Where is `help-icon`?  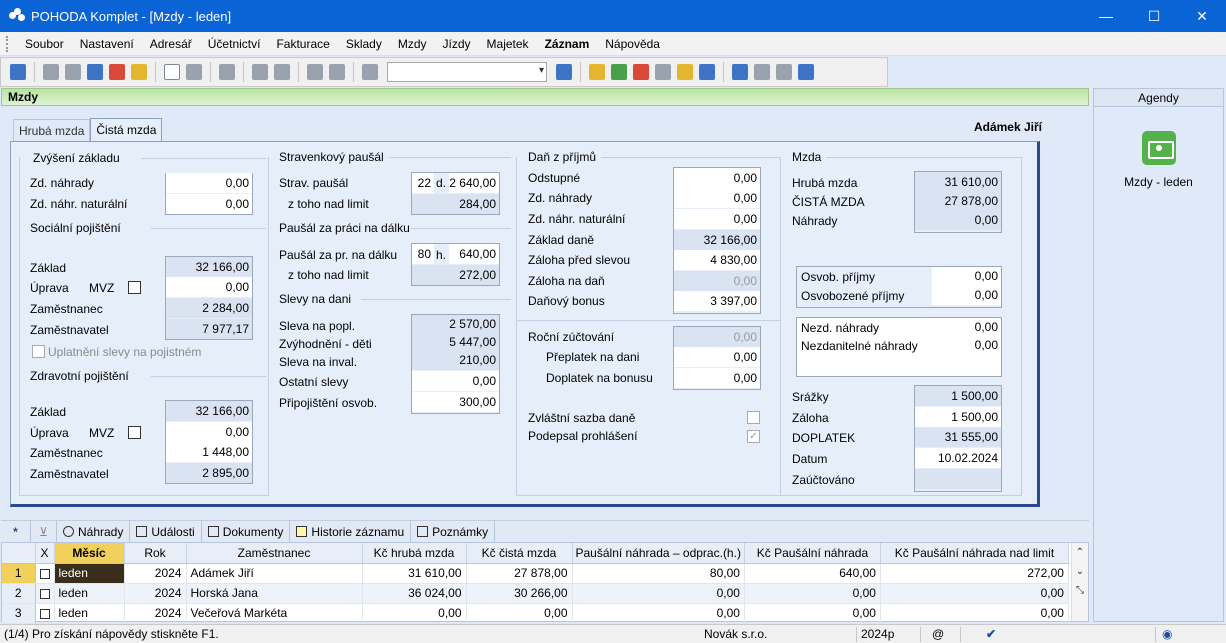
help-icon is located at coordinates (806, 72).